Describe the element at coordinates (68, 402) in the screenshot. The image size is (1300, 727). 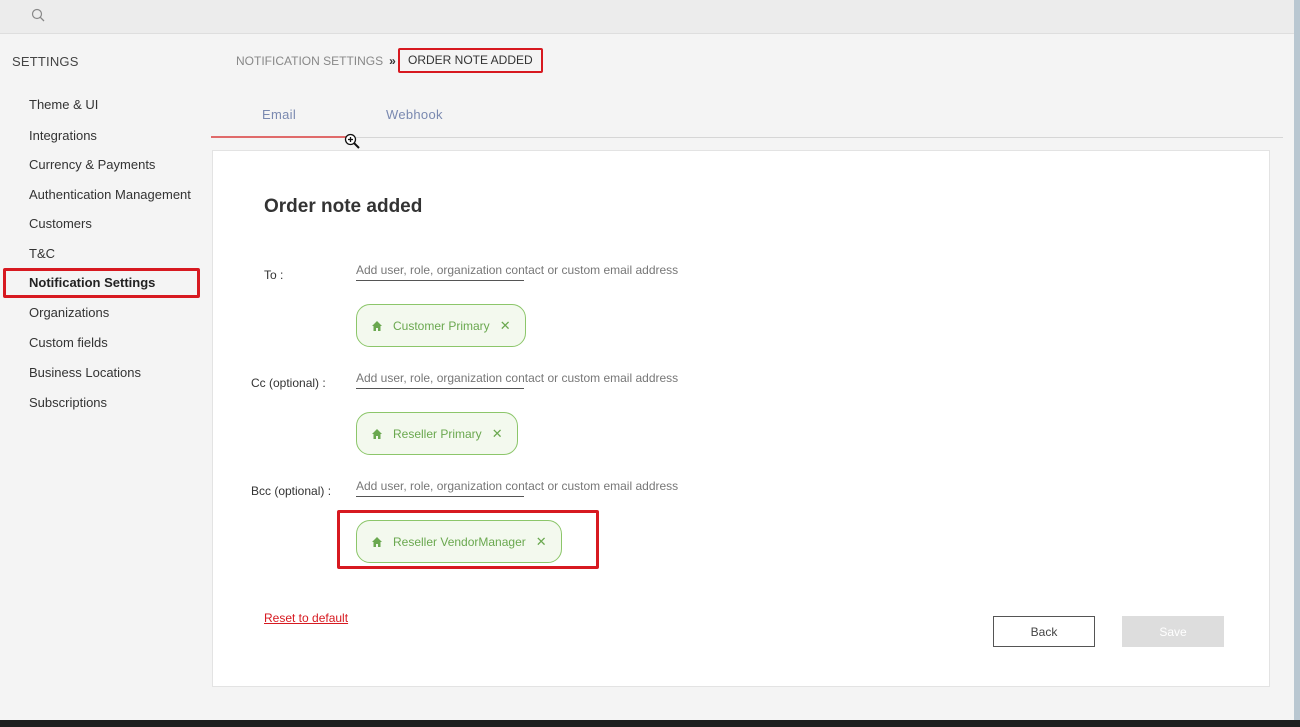
I see `sidebar-item-subscriptions: Subscriptions` at that location.